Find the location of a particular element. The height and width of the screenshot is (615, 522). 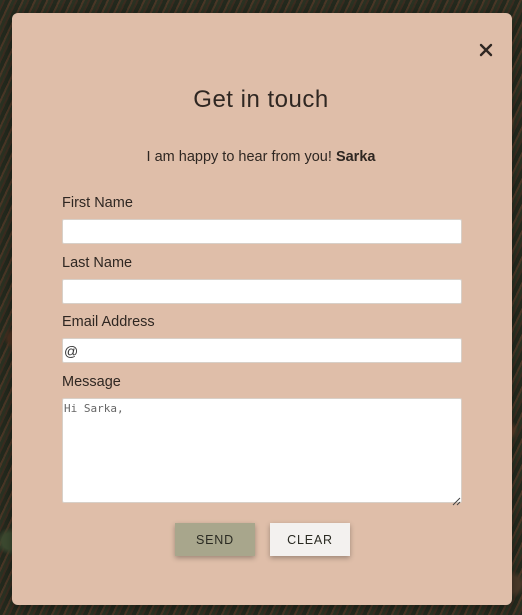

dialog-subtitle: I am happy to hear from you! Sarka is located at coordinates (261, 157).